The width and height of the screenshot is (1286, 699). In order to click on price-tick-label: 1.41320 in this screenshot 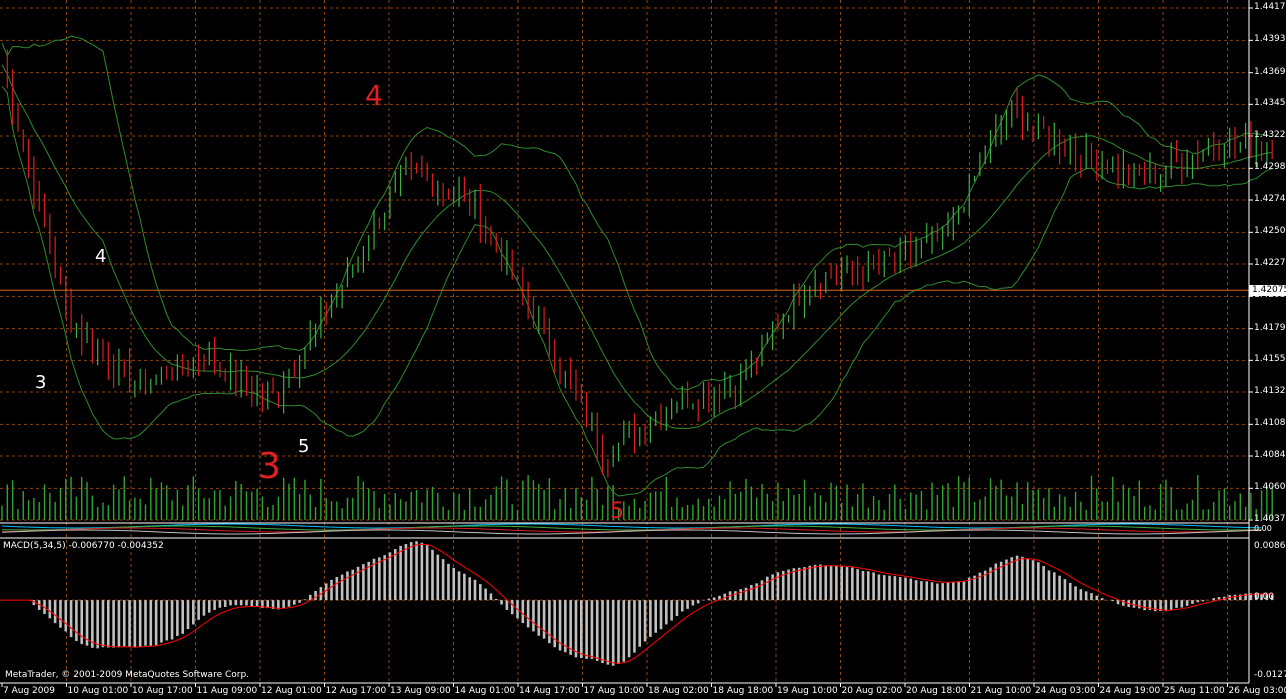, I will do `click(1270, 391)`.